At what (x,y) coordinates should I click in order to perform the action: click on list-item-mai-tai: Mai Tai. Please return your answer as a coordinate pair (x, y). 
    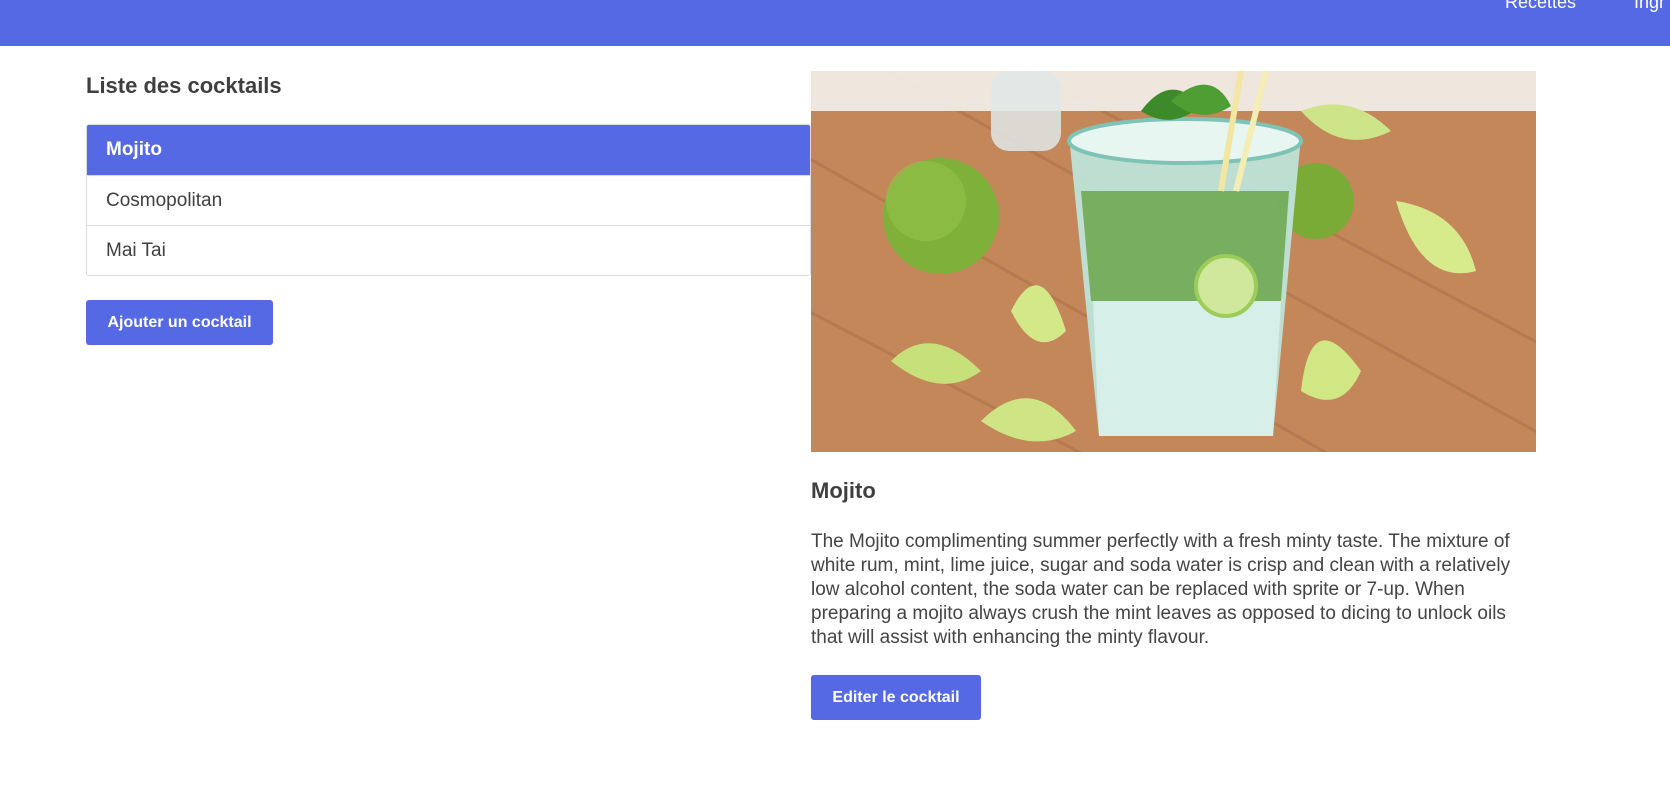
    Looking at the image, I should click on (448, 250).